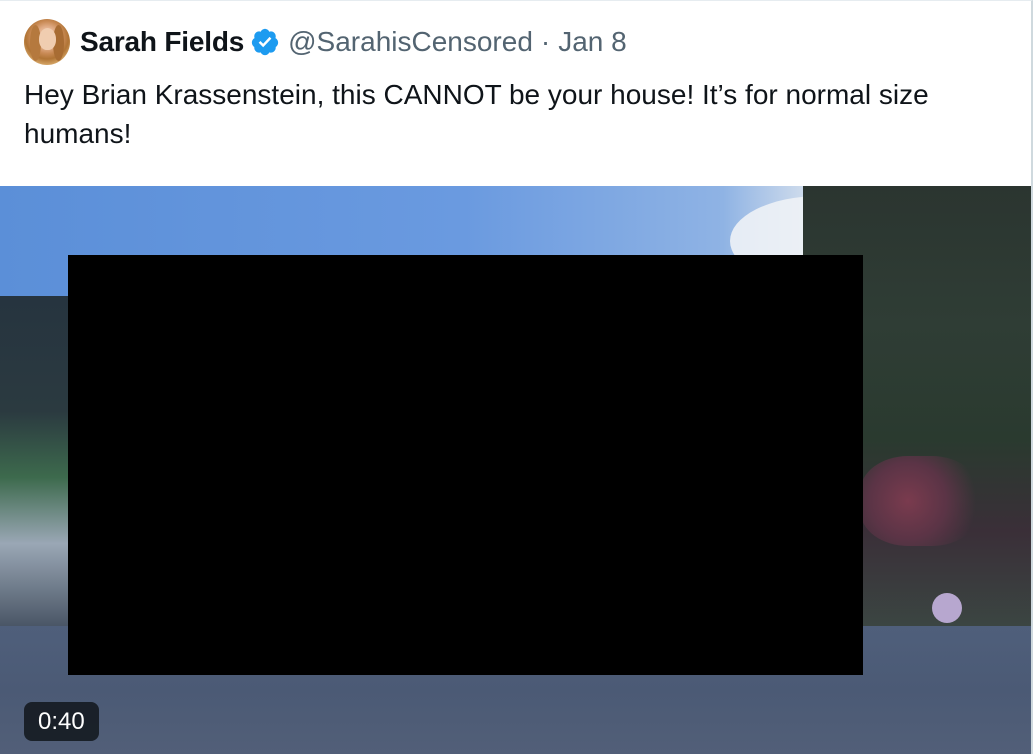 This screenshot has height=754, width=1036. Describe the element at coordinates (592, 42) in the screenshot. I see `tweet-date: Jan 8` at that location.